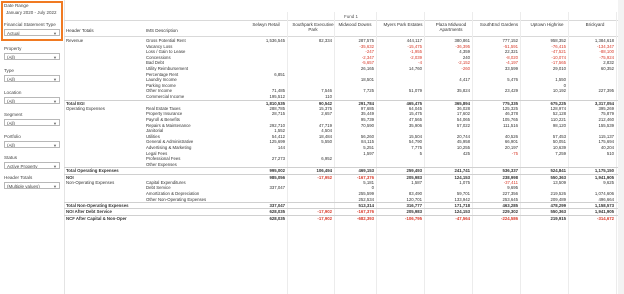  Describe the element at coordinates (32, 78) in the screenshot. I see `type-select: (All) ▼` at that location.